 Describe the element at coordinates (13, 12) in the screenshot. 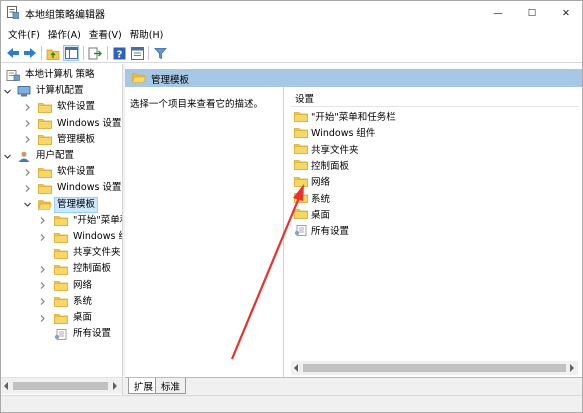

I see `app-icon` at that location.